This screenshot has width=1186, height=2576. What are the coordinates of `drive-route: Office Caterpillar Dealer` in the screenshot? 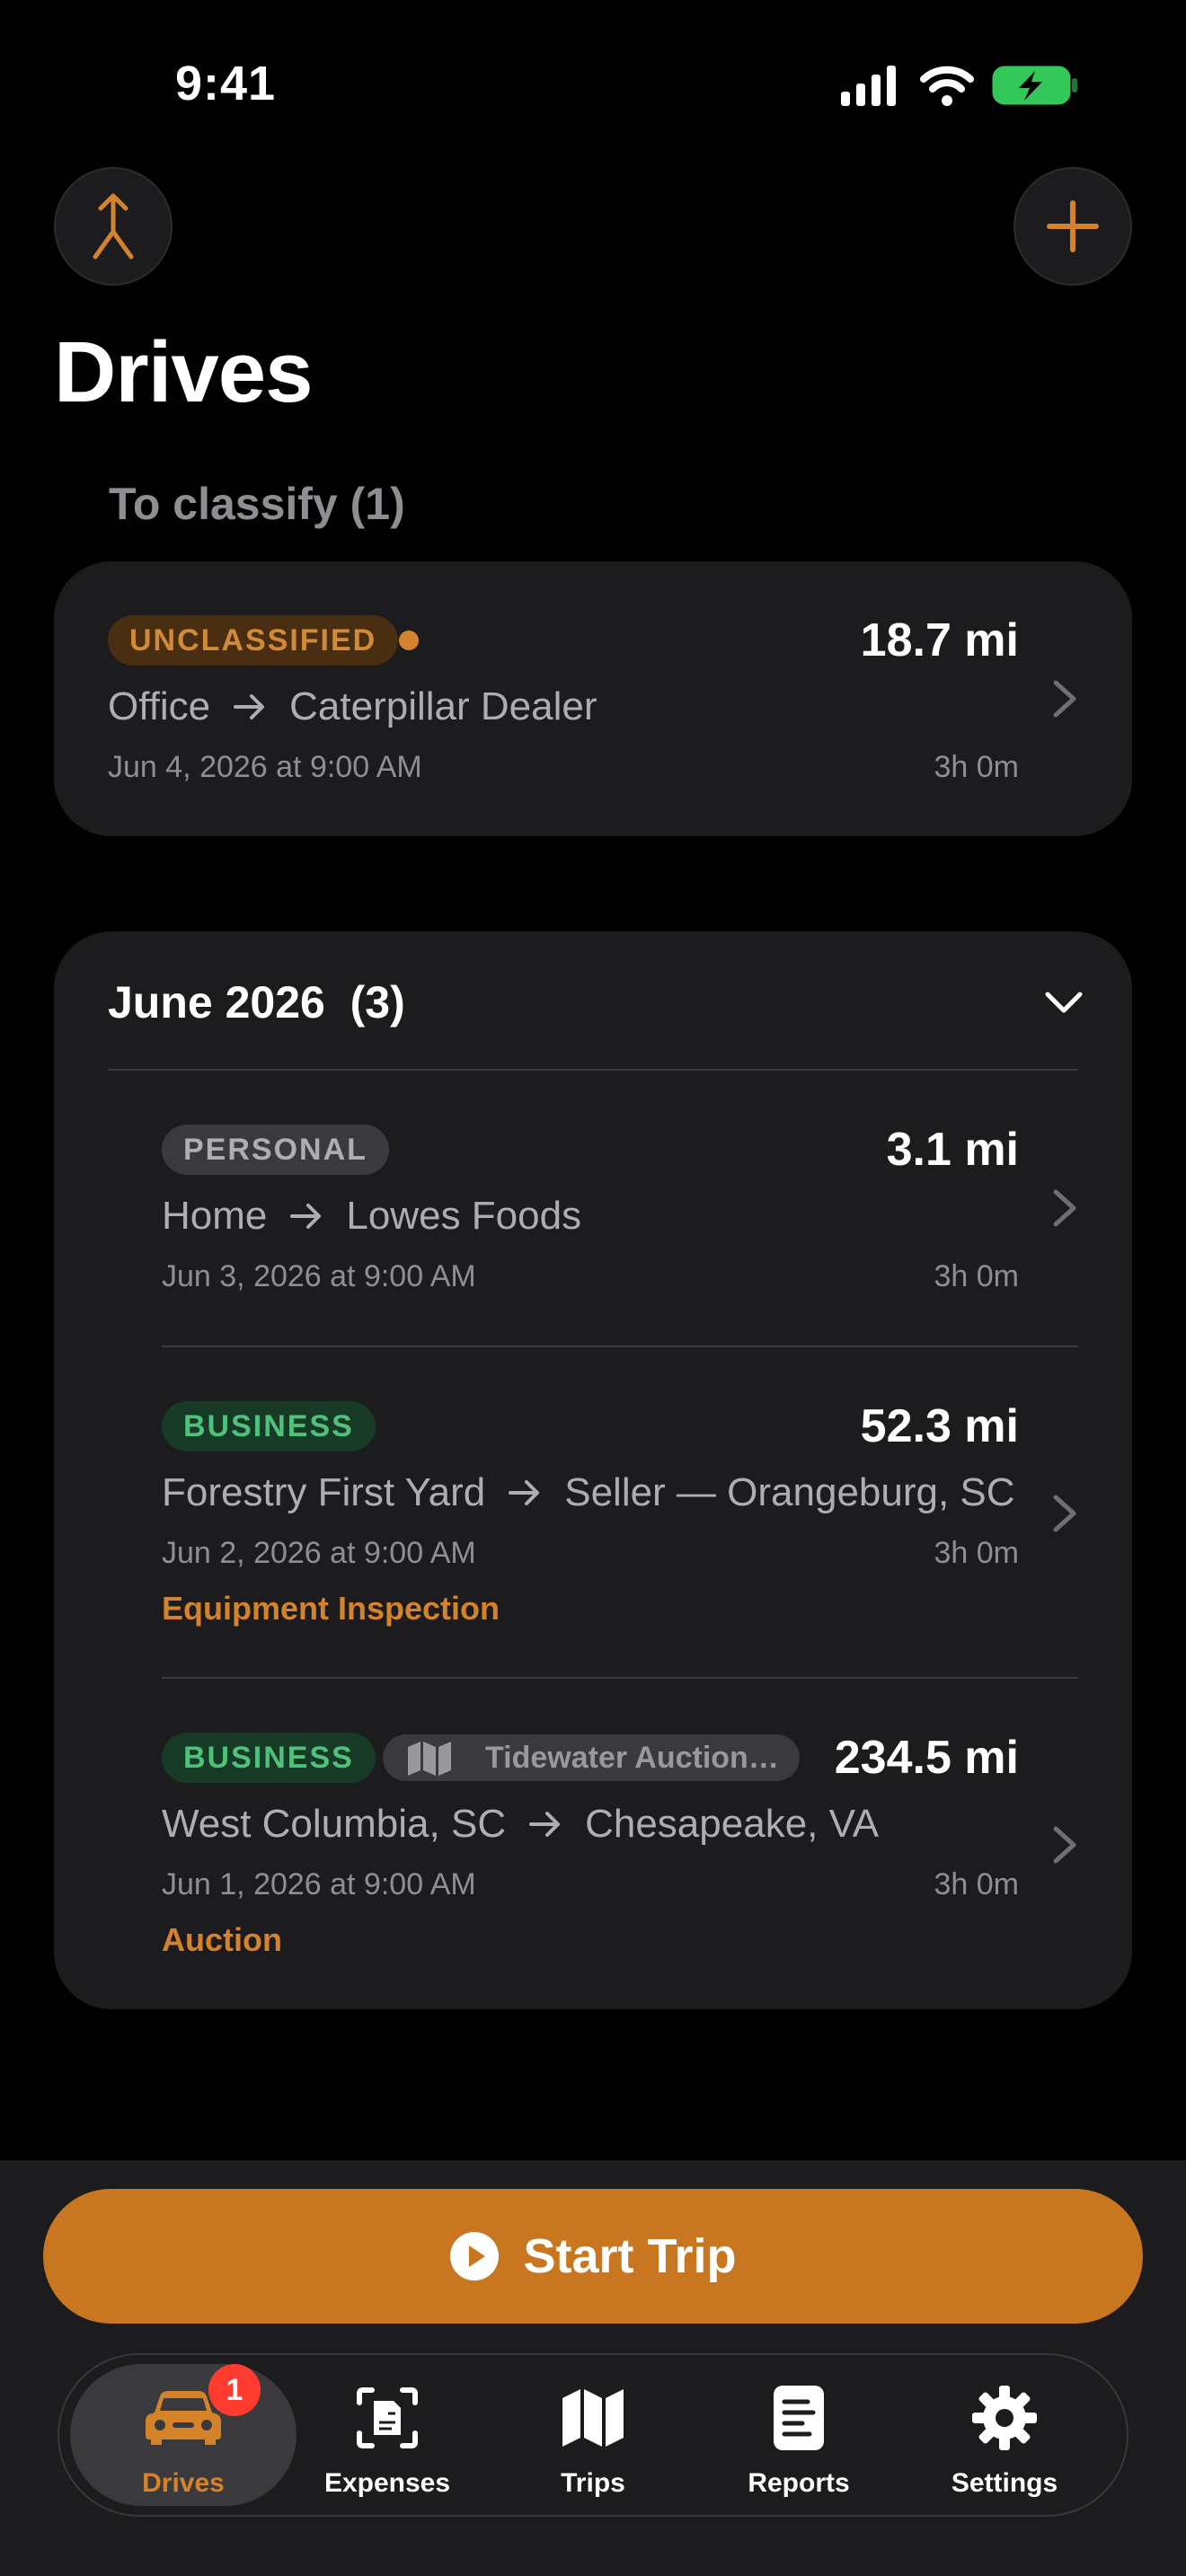 It's located at (557, 707).